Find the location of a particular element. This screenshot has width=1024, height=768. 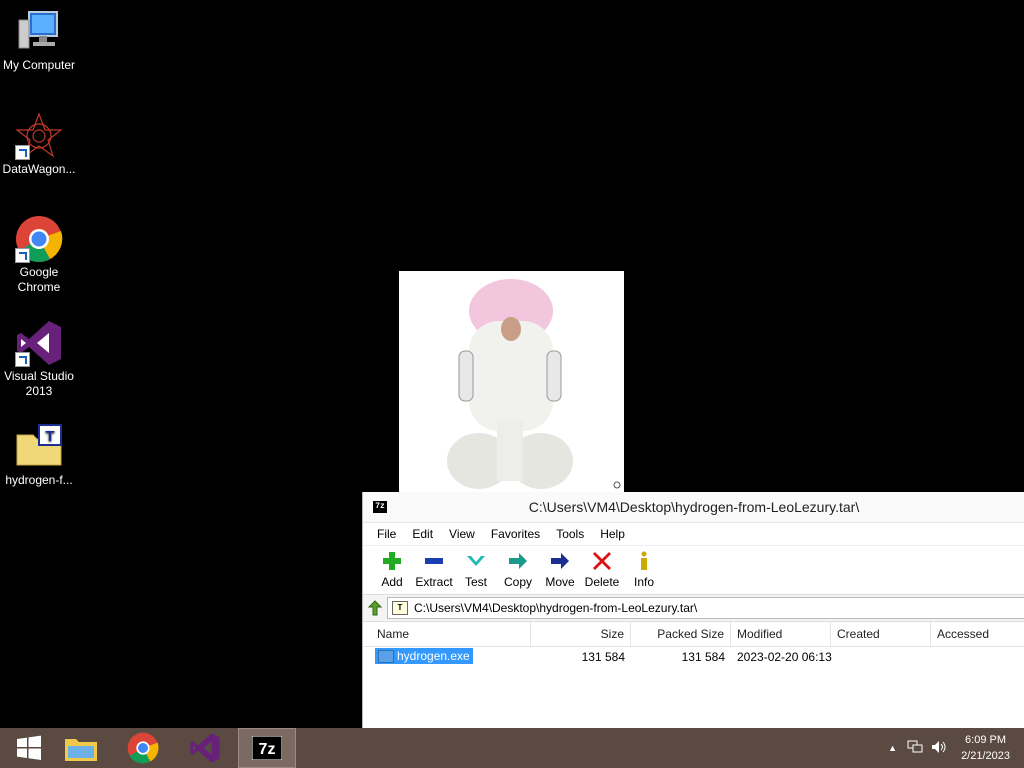

datawagon-icon is located at coordinates (39, 136).